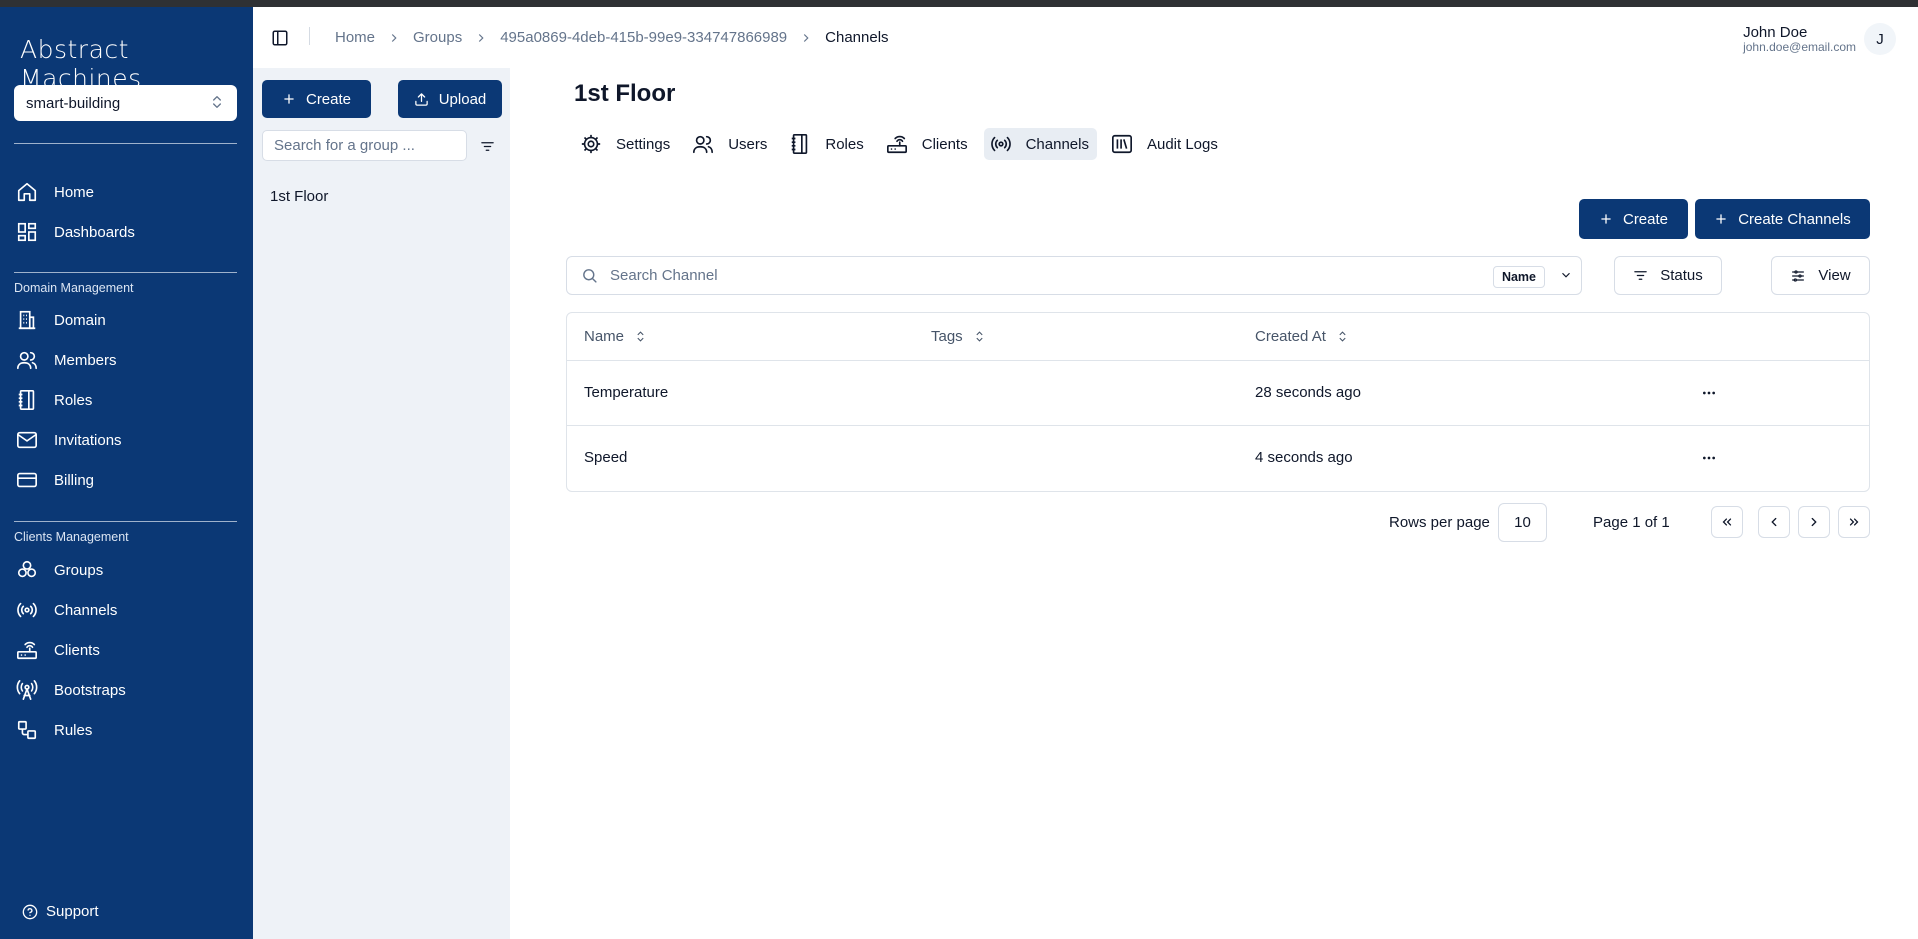  I want to click on user-info: John Doe john.doe@email.com, so click(1799, 39).